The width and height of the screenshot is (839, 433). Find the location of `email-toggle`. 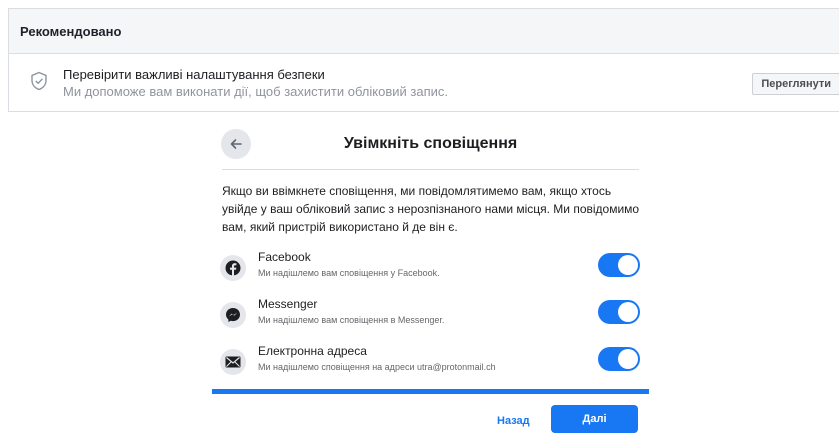

email-toggle is located at coordinates (619, 359).